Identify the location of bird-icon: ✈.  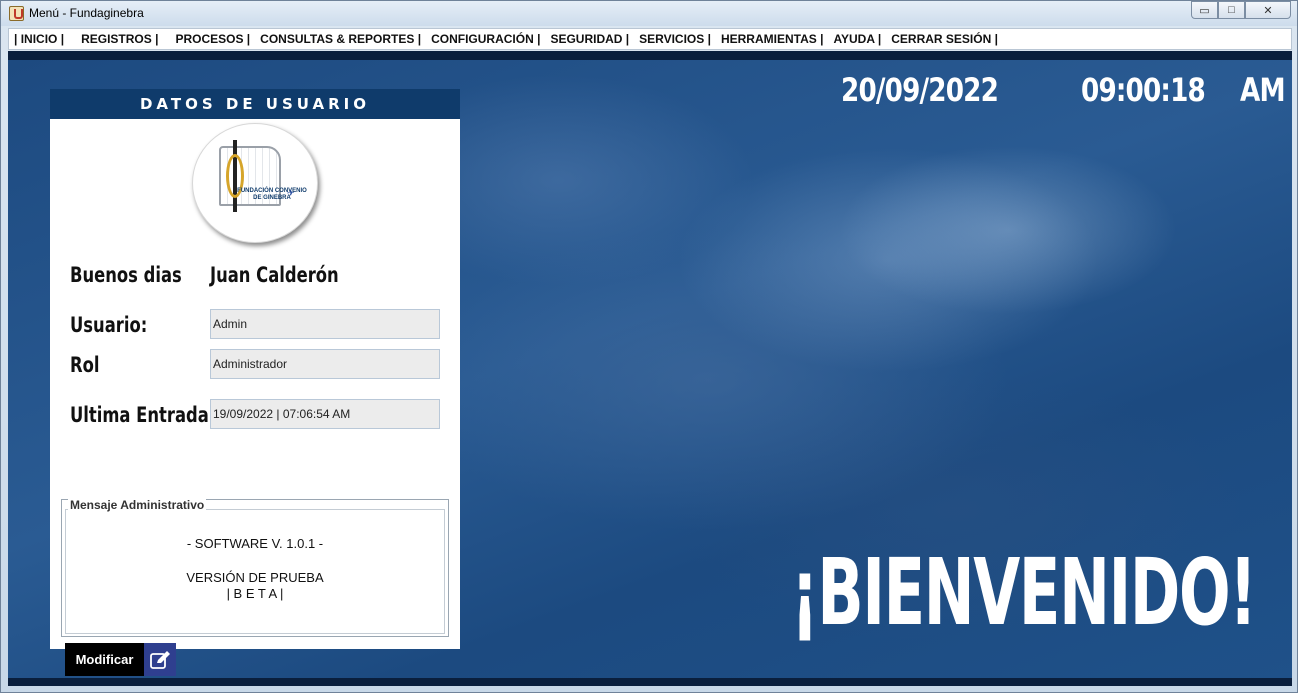
(291, 193).